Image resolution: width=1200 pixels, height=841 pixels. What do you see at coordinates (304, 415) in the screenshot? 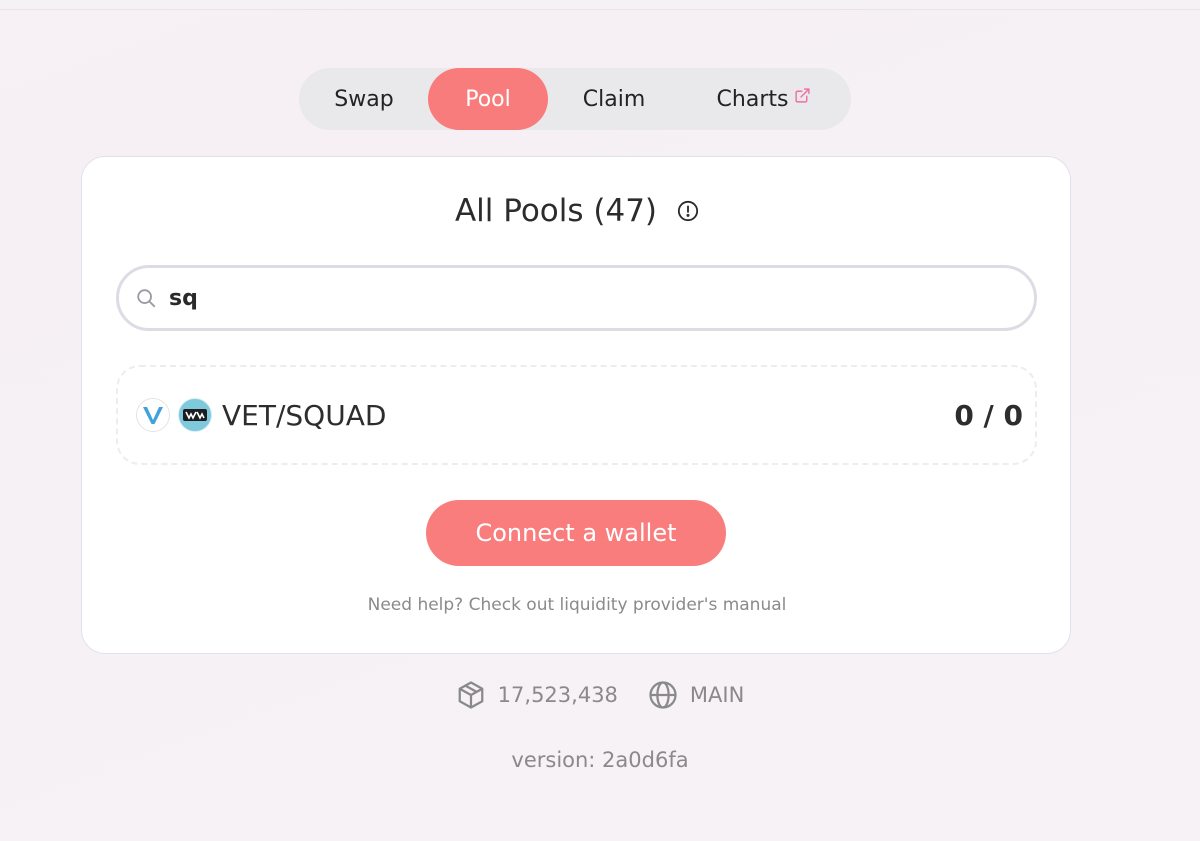
I see `pool-pair-name: VET/SQUAD` at bounding box center [304, 415].